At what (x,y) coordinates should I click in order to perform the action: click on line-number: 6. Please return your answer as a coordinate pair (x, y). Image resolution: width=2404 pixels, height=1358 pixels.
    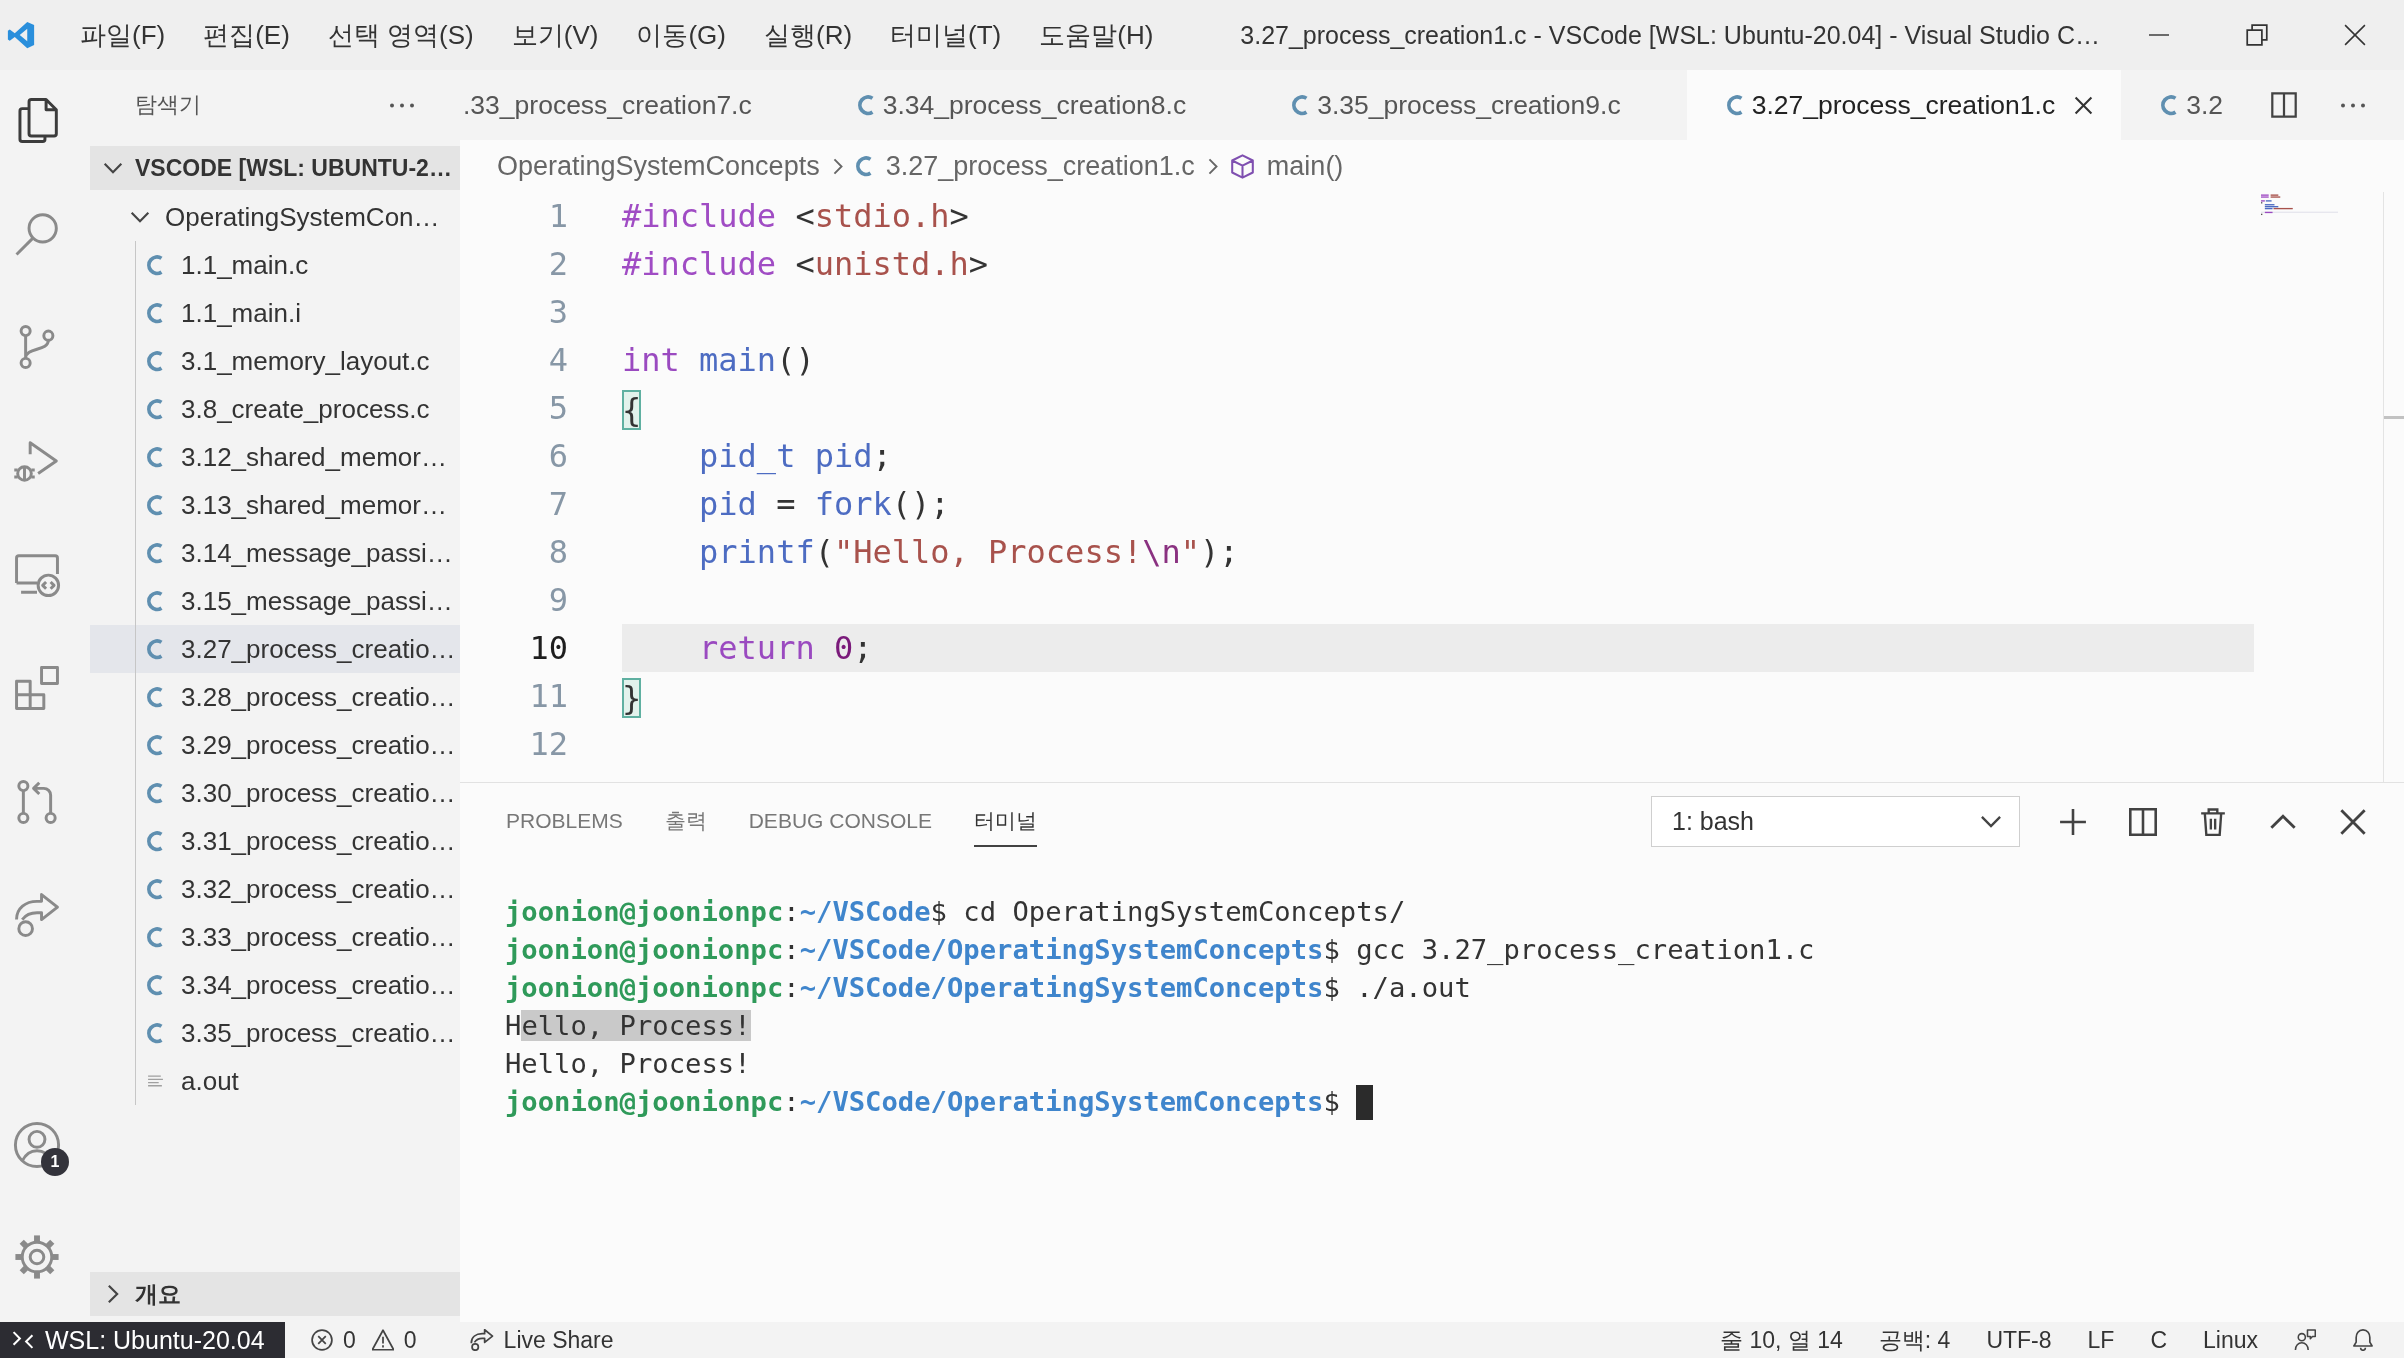
    Looking at the image, I should click on (558, 456).